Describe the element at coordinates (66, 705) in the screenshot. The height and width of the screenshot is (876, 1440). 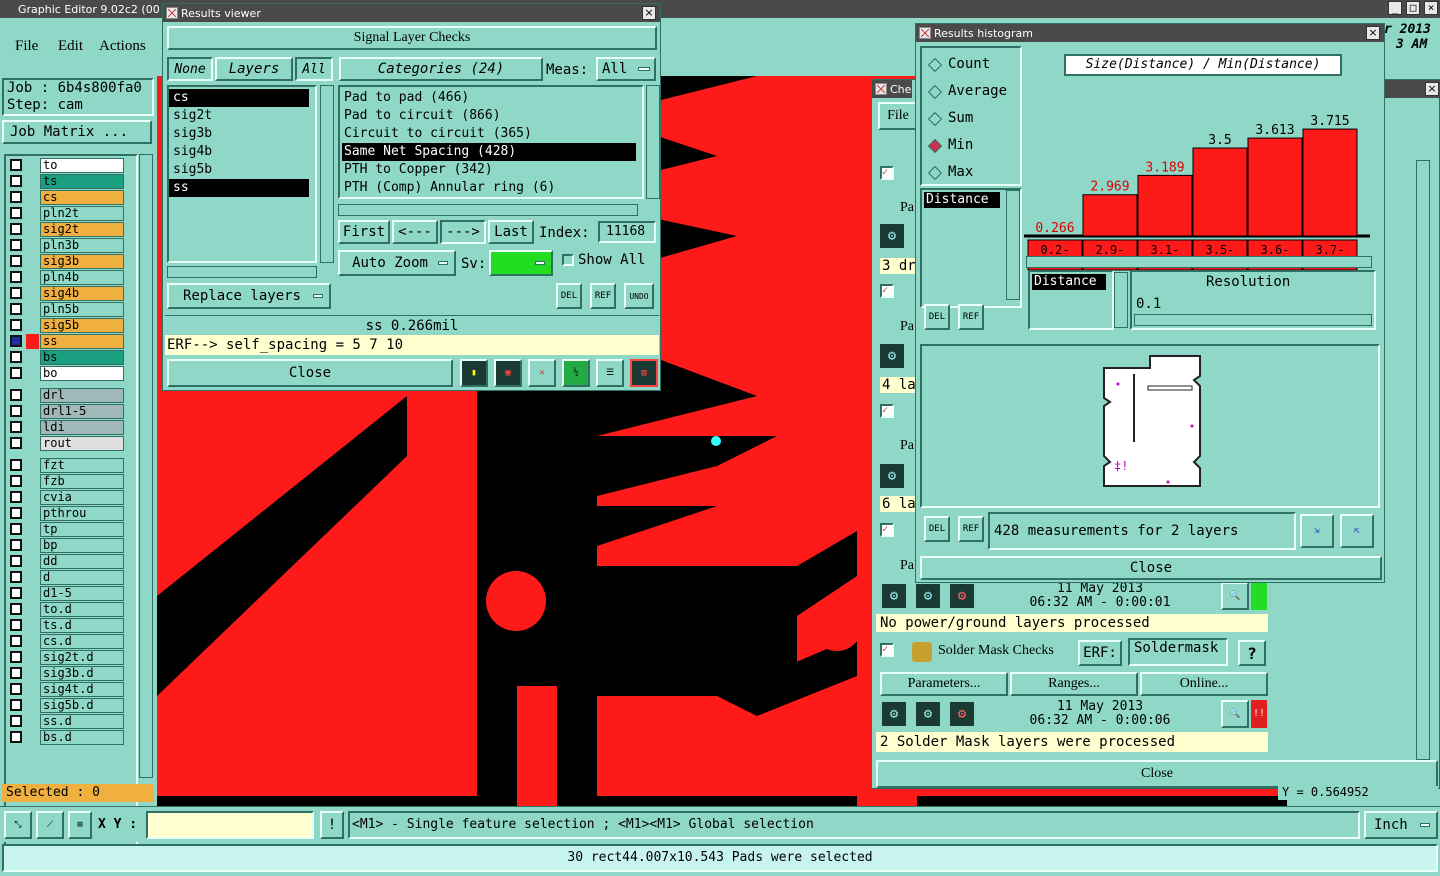
I see `layer-row: sig5b.d` at that location.